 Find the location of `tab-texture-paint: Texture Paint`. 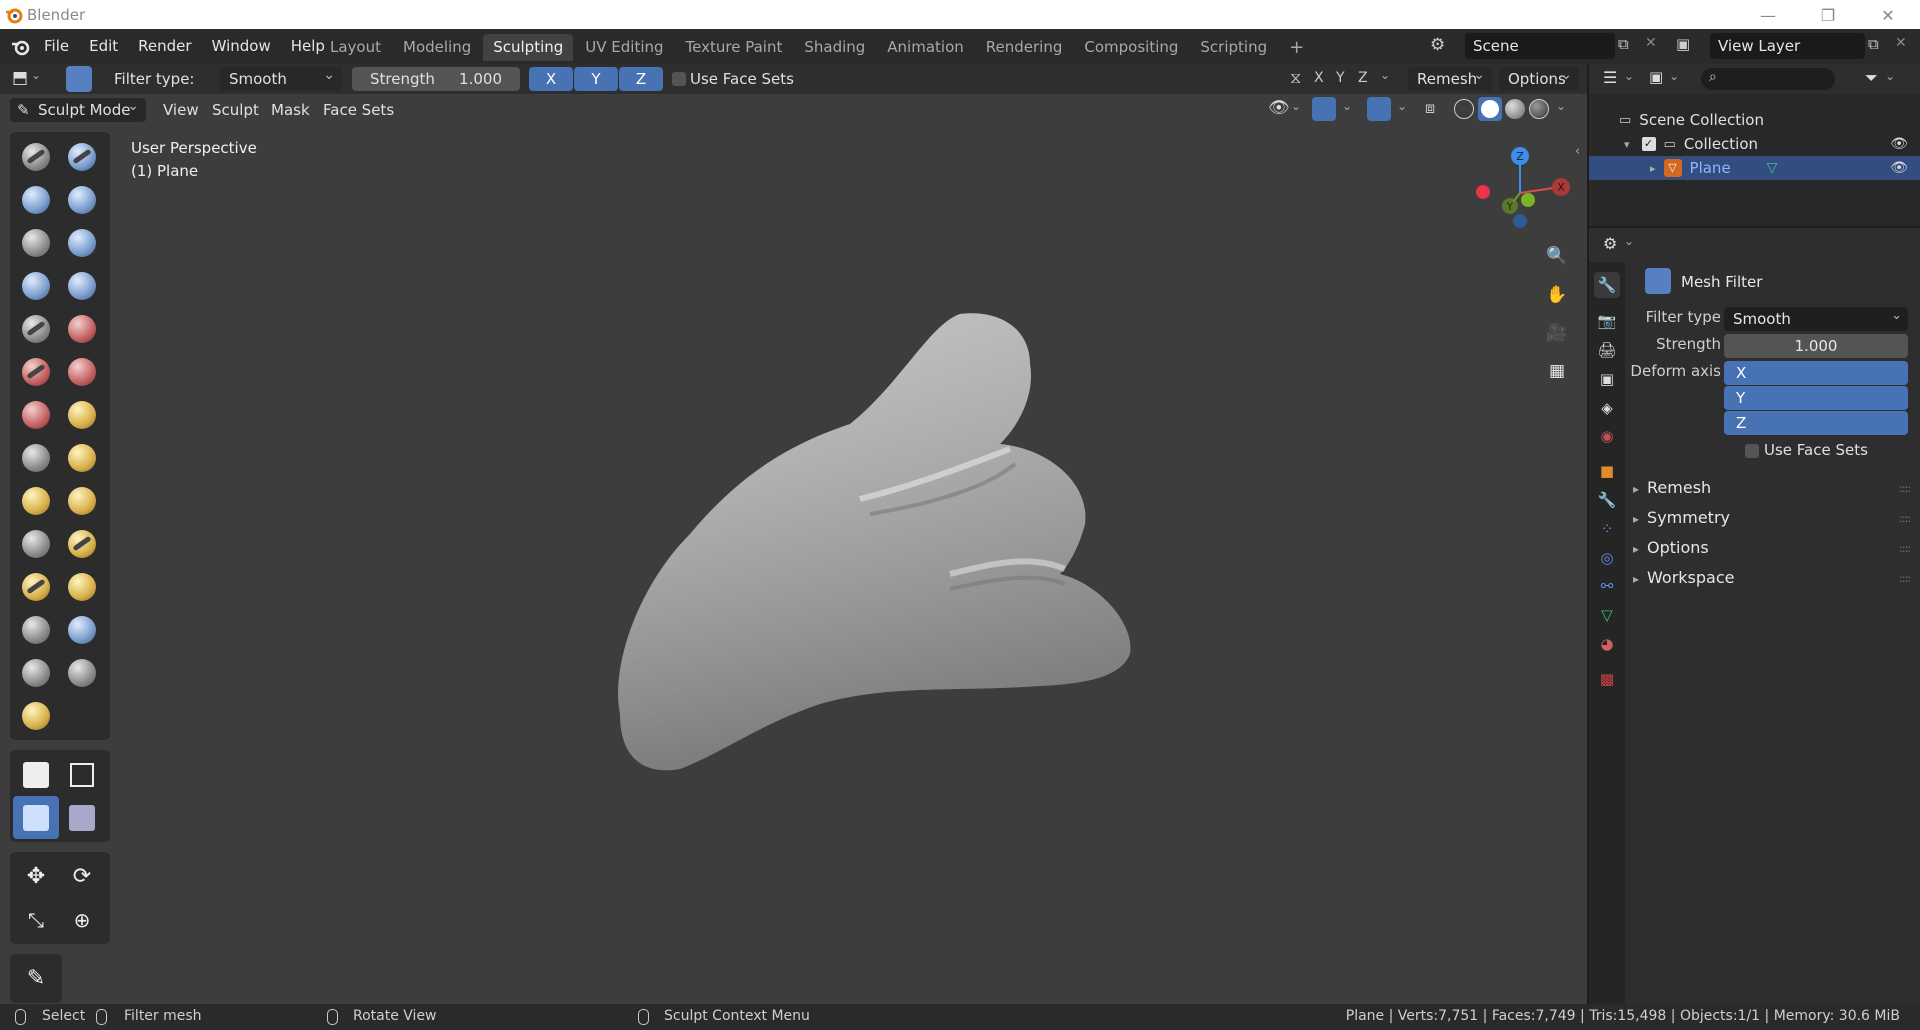

tab-texture-paint: Texture Paint is located at coordinates (734, 47).